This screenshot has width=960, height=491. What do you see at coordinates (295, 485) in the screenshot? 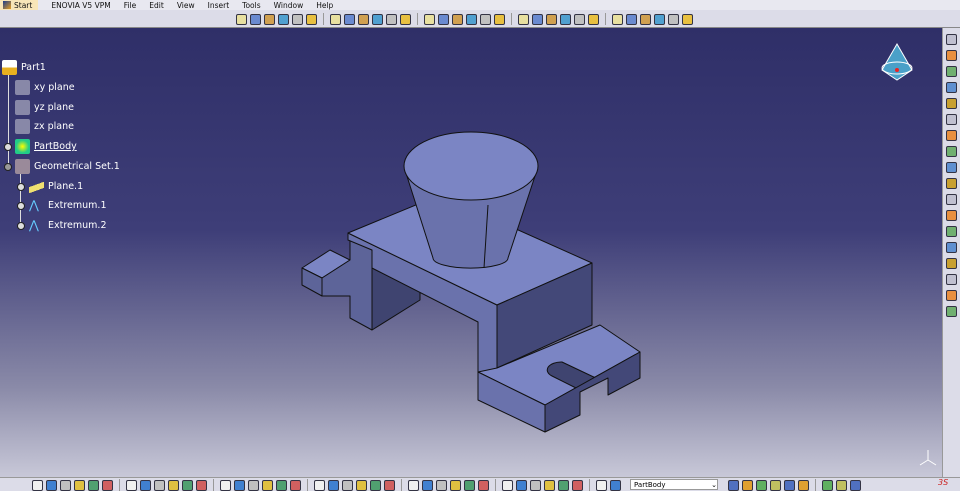
I see `bottom-tool-18-icon` at bounding box center [295, 485].